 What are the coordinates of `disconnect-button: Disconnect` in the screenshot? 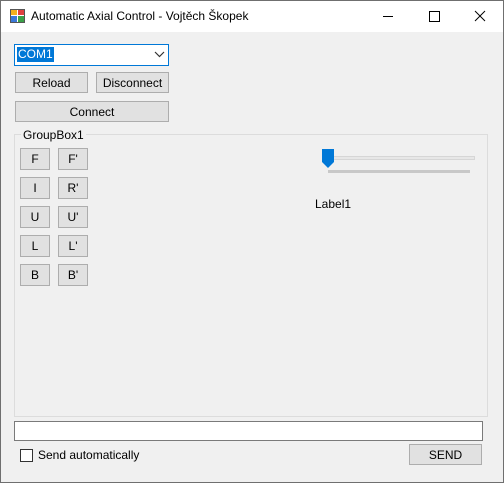 It's located at (132, 82).